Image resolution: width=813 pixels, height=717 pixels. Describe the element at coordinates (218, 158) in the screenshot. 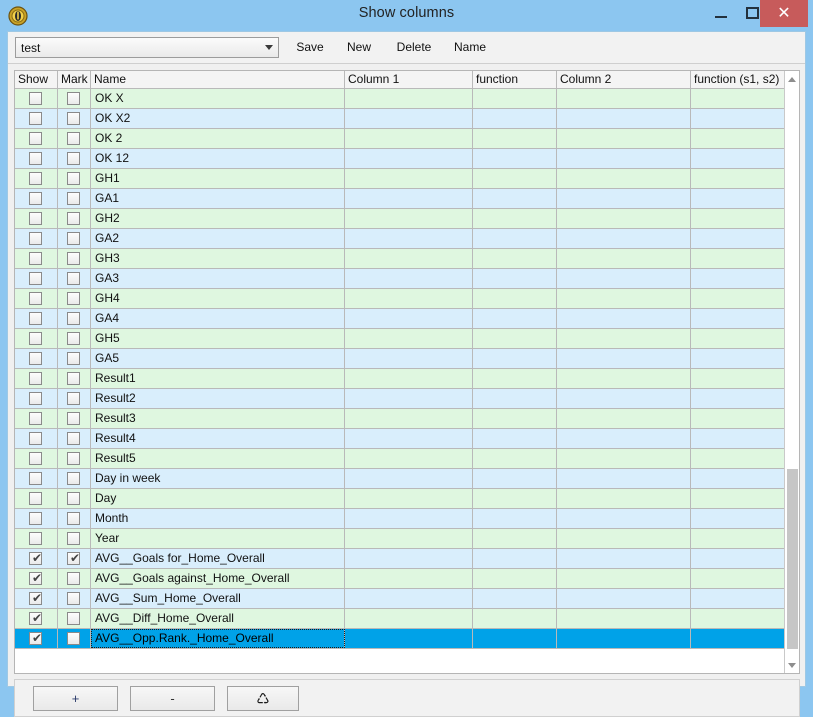

I see `cell-name: OK 12` at that location.